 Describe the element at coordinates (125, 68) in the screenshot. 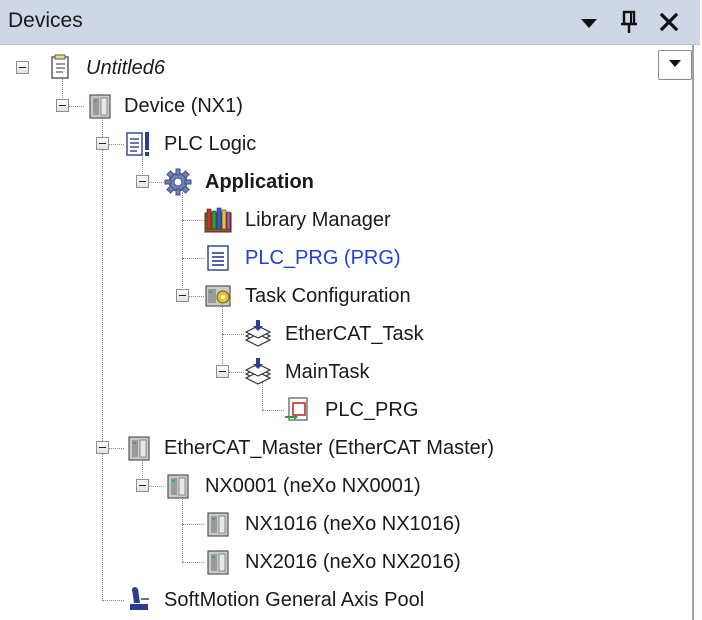

I see `tree-item-untitled6: Untitled6` at that location.